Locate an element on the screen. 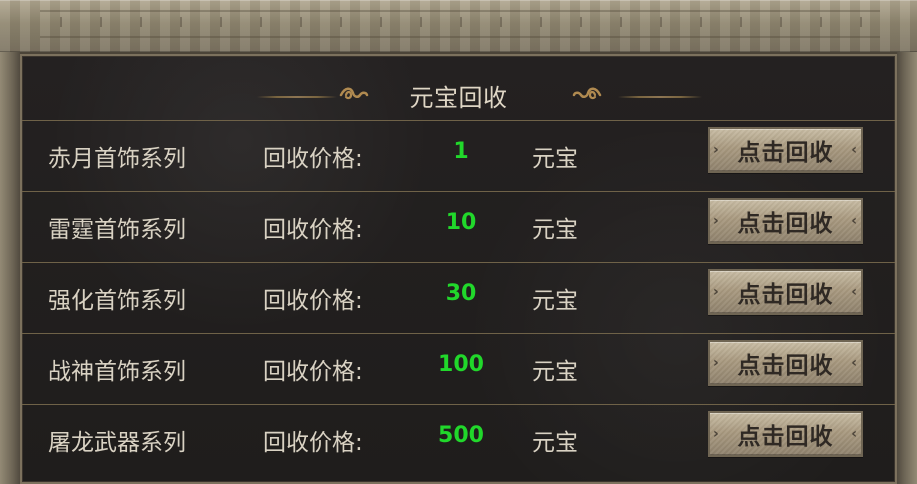  header-right-line is located at coordinates (660, 97).